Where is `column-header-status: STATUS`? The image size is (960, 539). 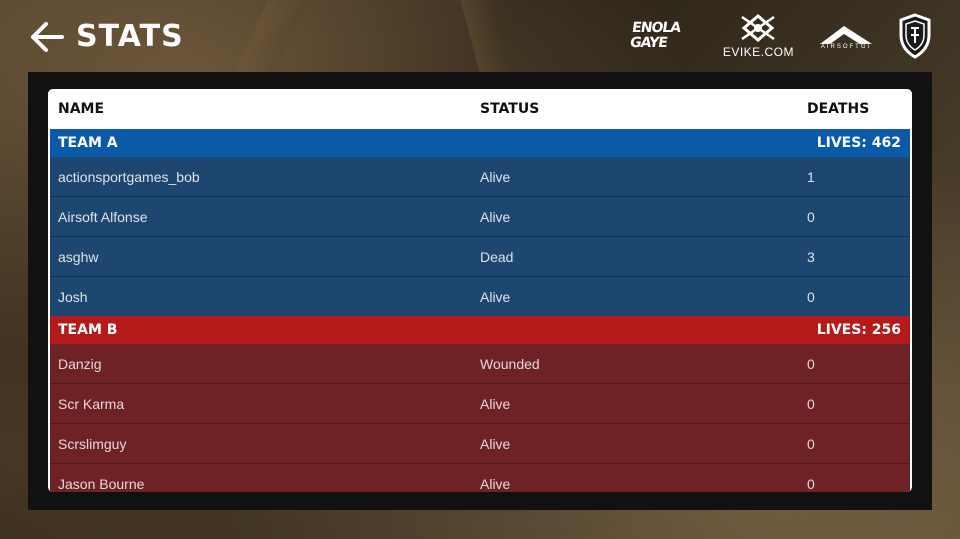
column-header-status: STATUS is located at coordinates (510, 109).